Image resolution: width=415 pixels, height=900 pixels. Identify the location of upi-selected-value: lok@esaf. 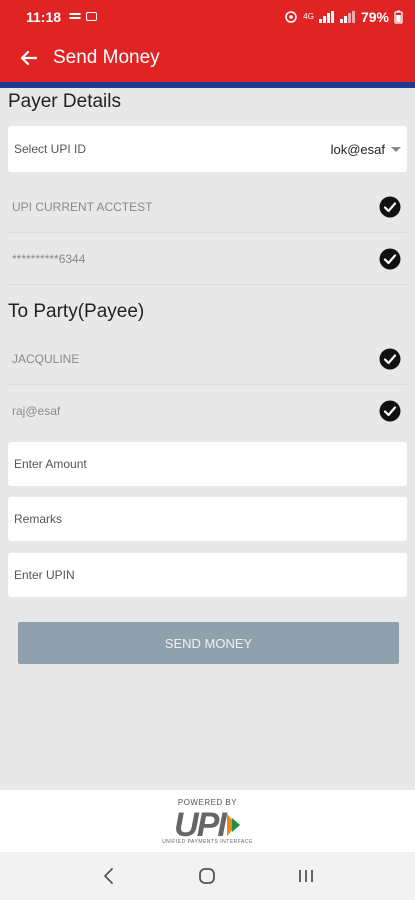
(357, 149).